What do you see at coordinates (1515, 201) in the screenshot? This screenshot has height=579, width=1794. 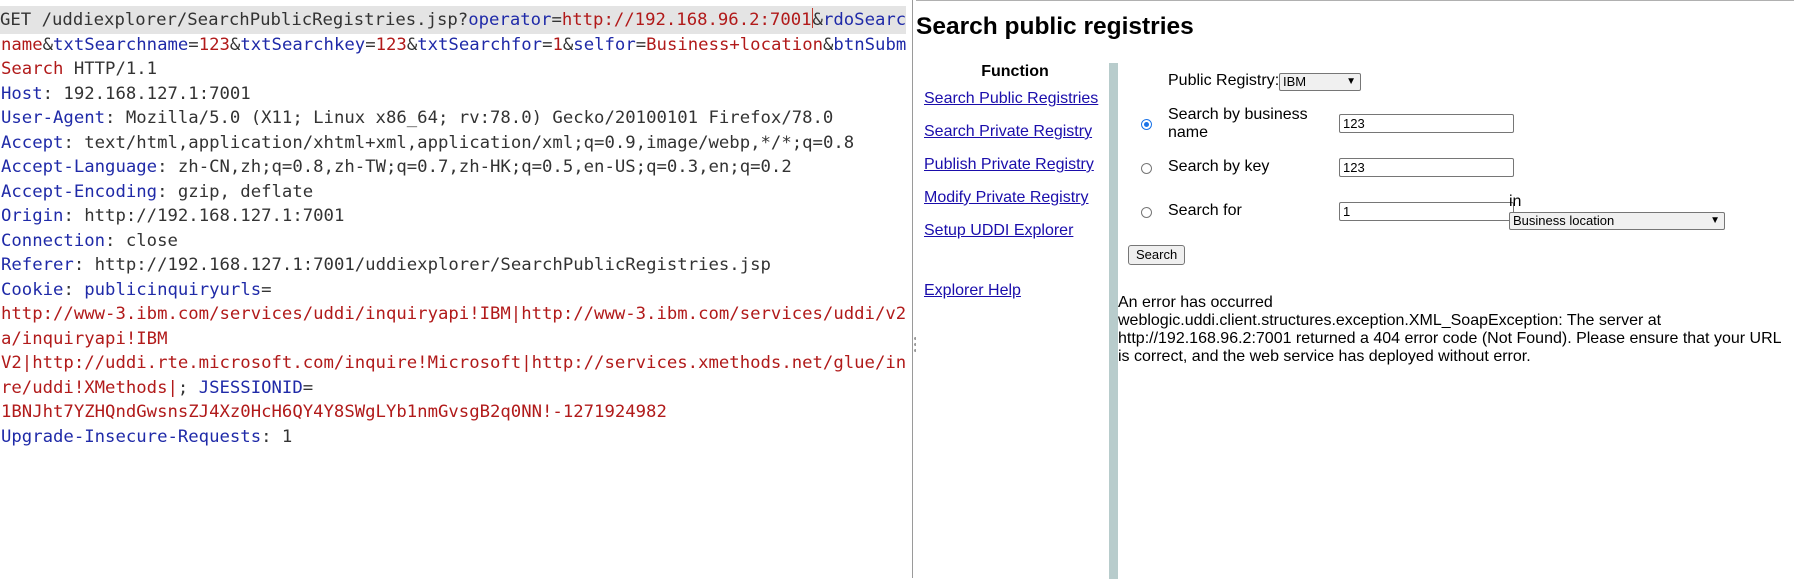 I see `in-label: in` at bounding box center [1515, 201].